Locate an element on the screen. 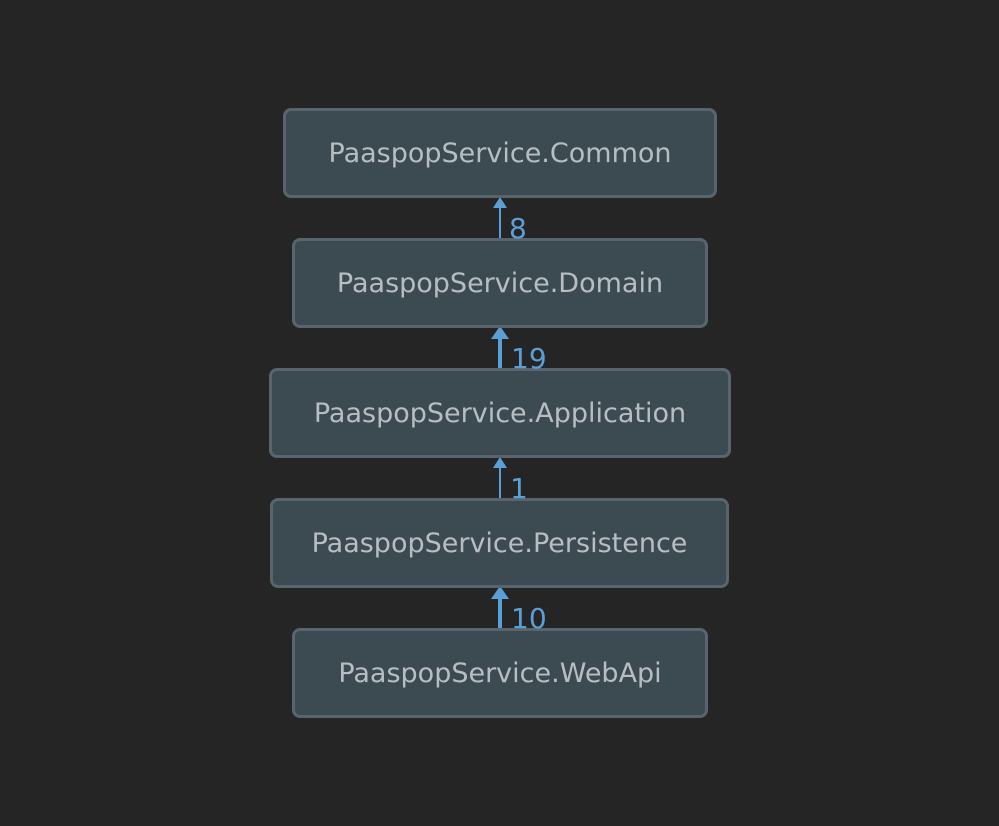  node-paaspopservice-webapi: PaaspopService.WebApi is located at coordinates (500, 673).